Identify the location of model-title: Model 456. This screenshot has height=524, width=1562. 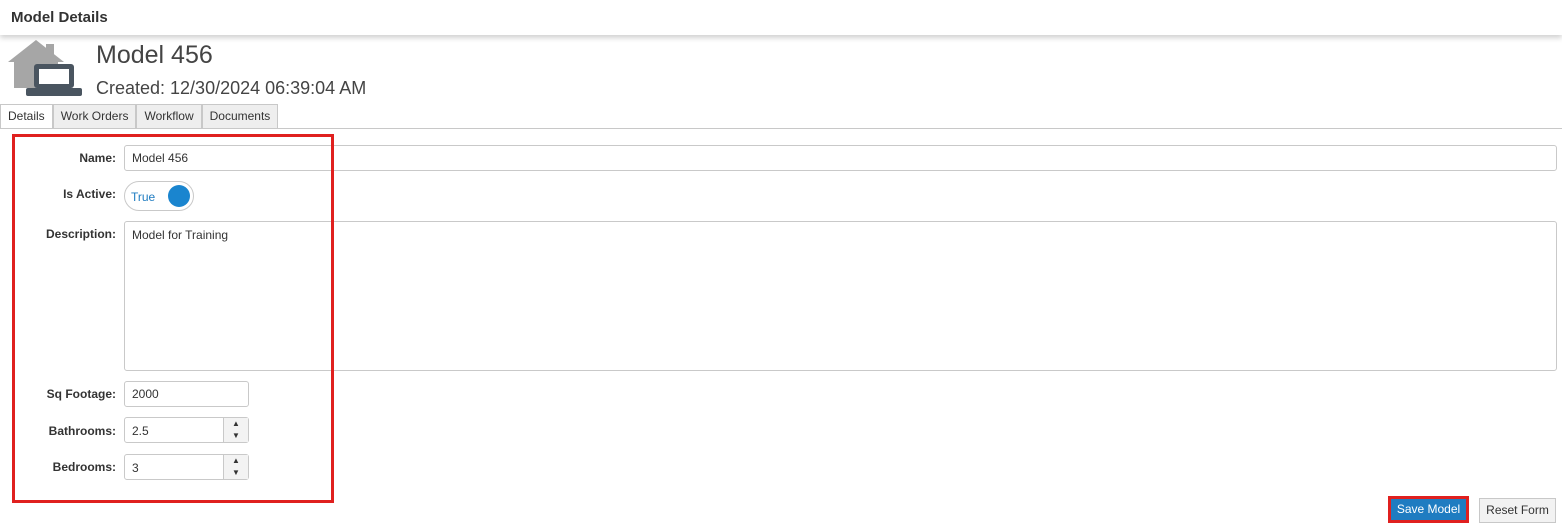
(154, 55).